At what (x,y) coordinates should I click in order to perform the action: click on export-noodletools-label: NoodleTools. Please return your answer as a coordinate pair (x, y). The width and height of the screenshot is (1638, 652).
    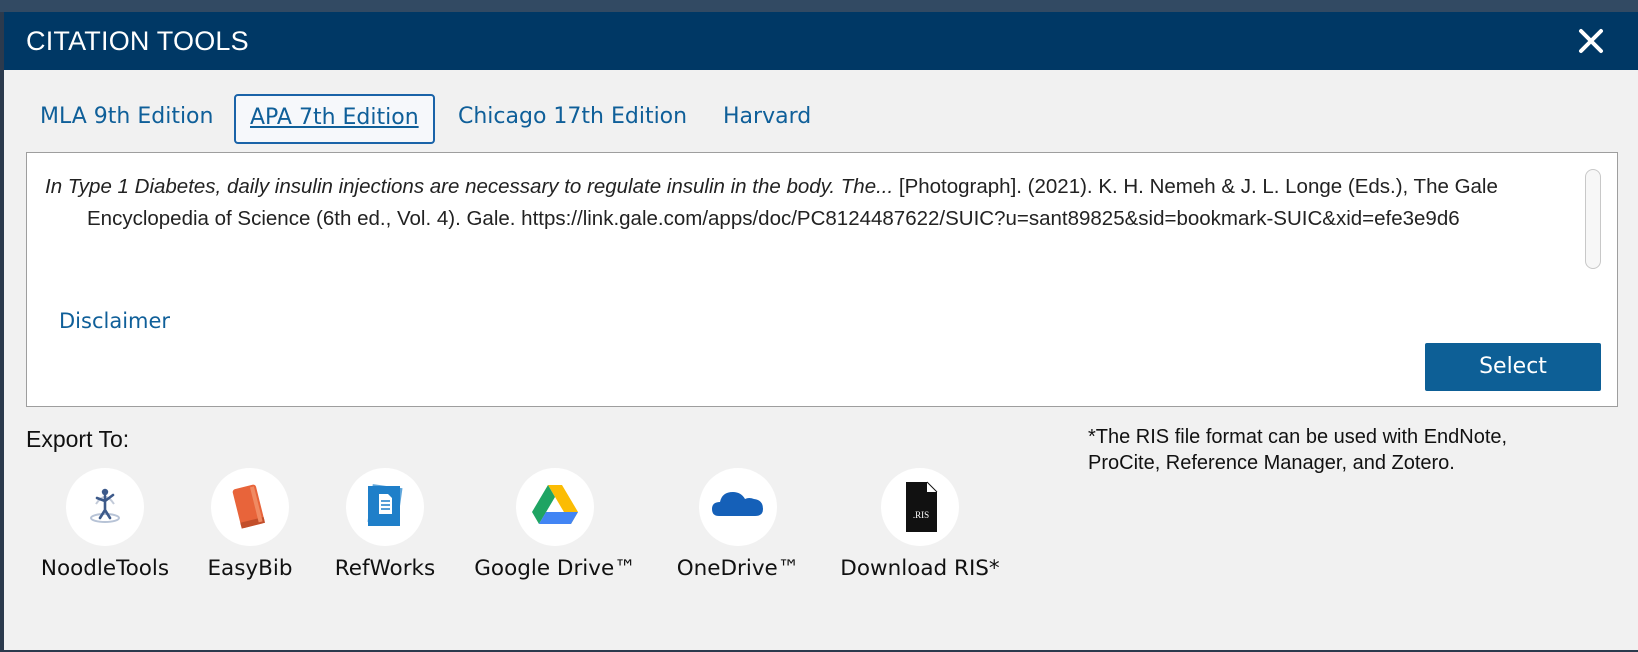
    Looking at the image, I should click on (105, 568).